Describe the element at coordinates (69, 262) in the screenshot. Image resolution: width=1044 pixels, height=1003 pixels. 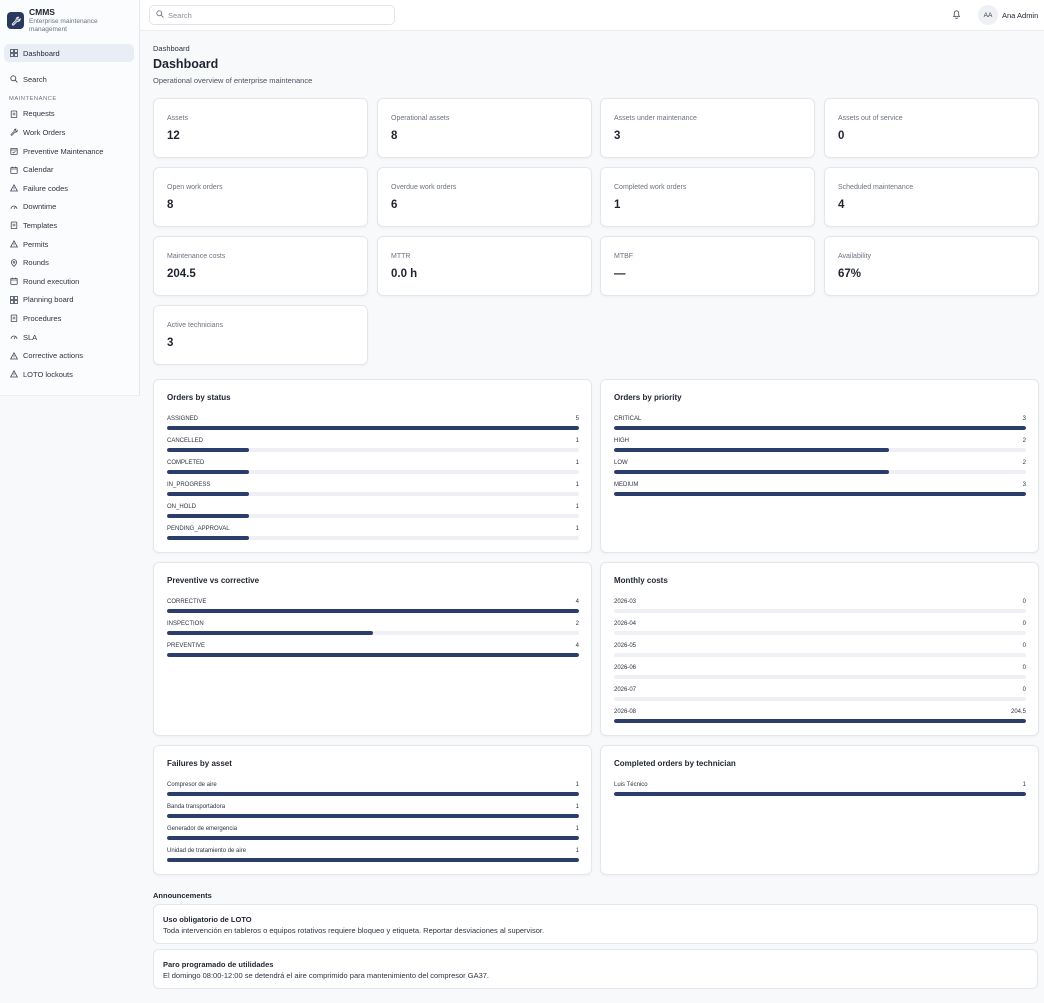
I see `sidebar-item-rounds: Rounds` at that location.